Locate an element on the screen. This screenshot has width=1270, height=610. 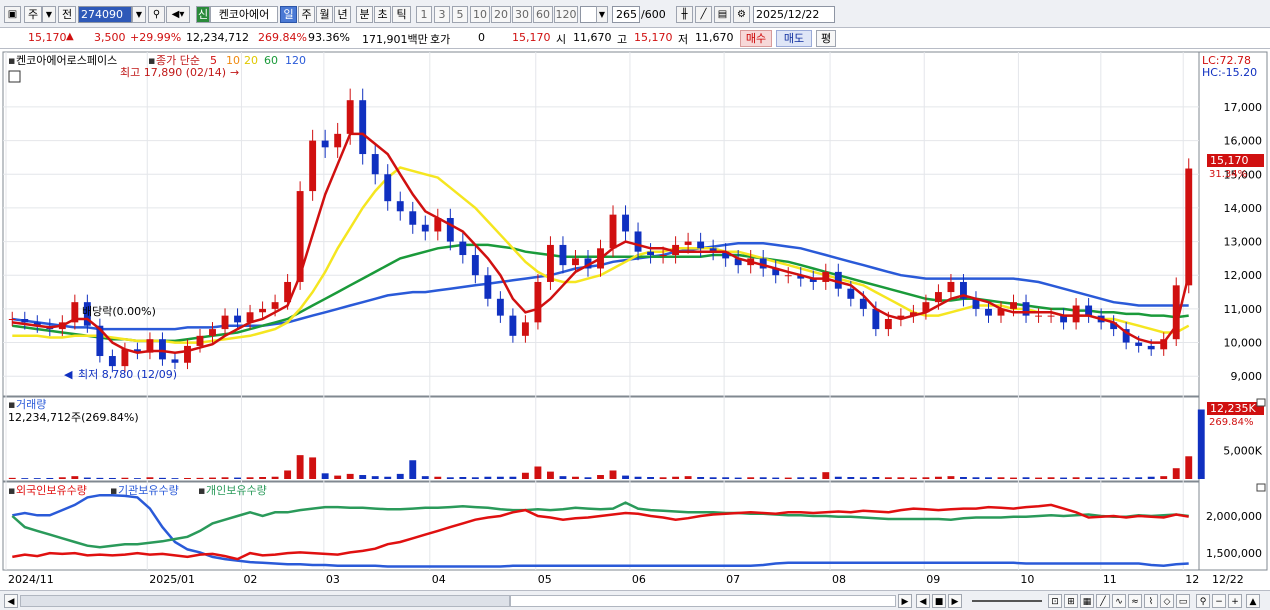
speaker-icon: ◀▾ is located at coordinates (178, 14).